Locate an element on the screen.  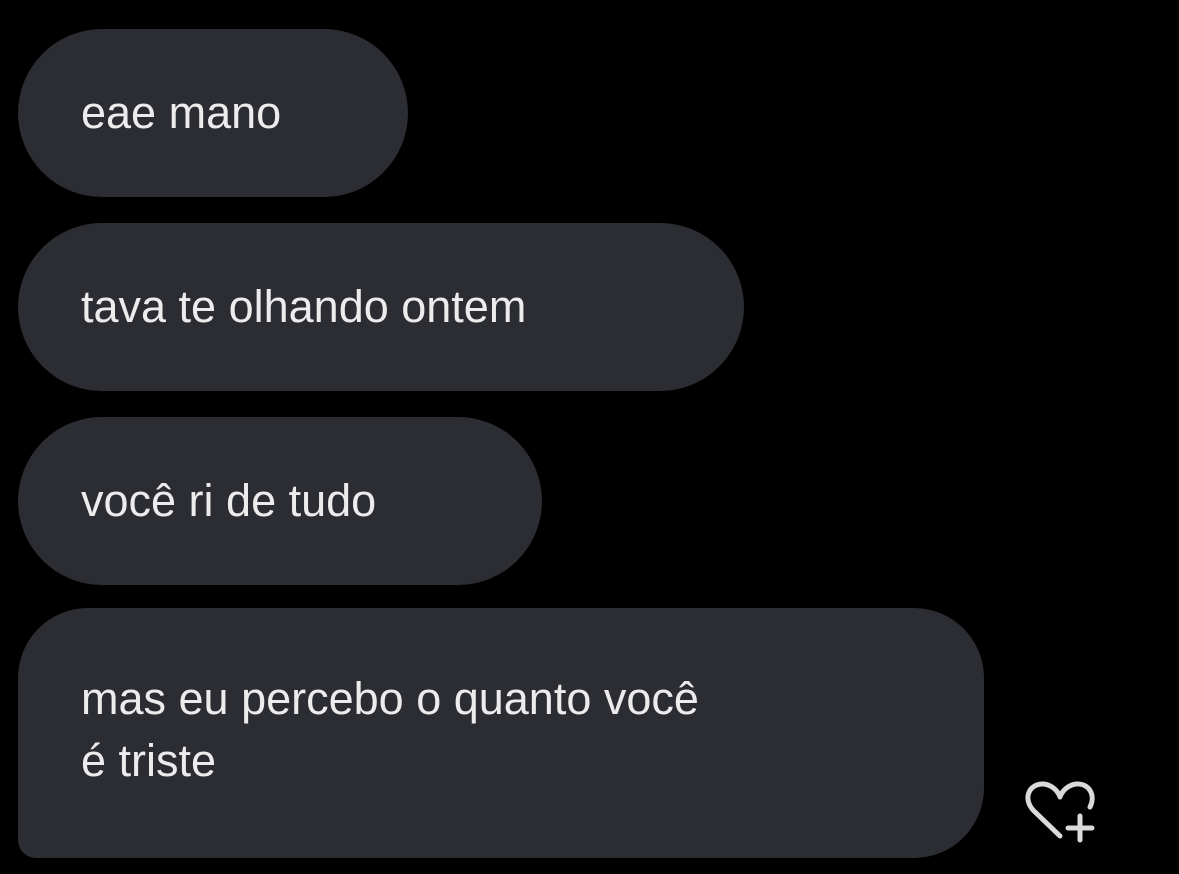
message-text-line: é triste is located at coordinates (149, 760).